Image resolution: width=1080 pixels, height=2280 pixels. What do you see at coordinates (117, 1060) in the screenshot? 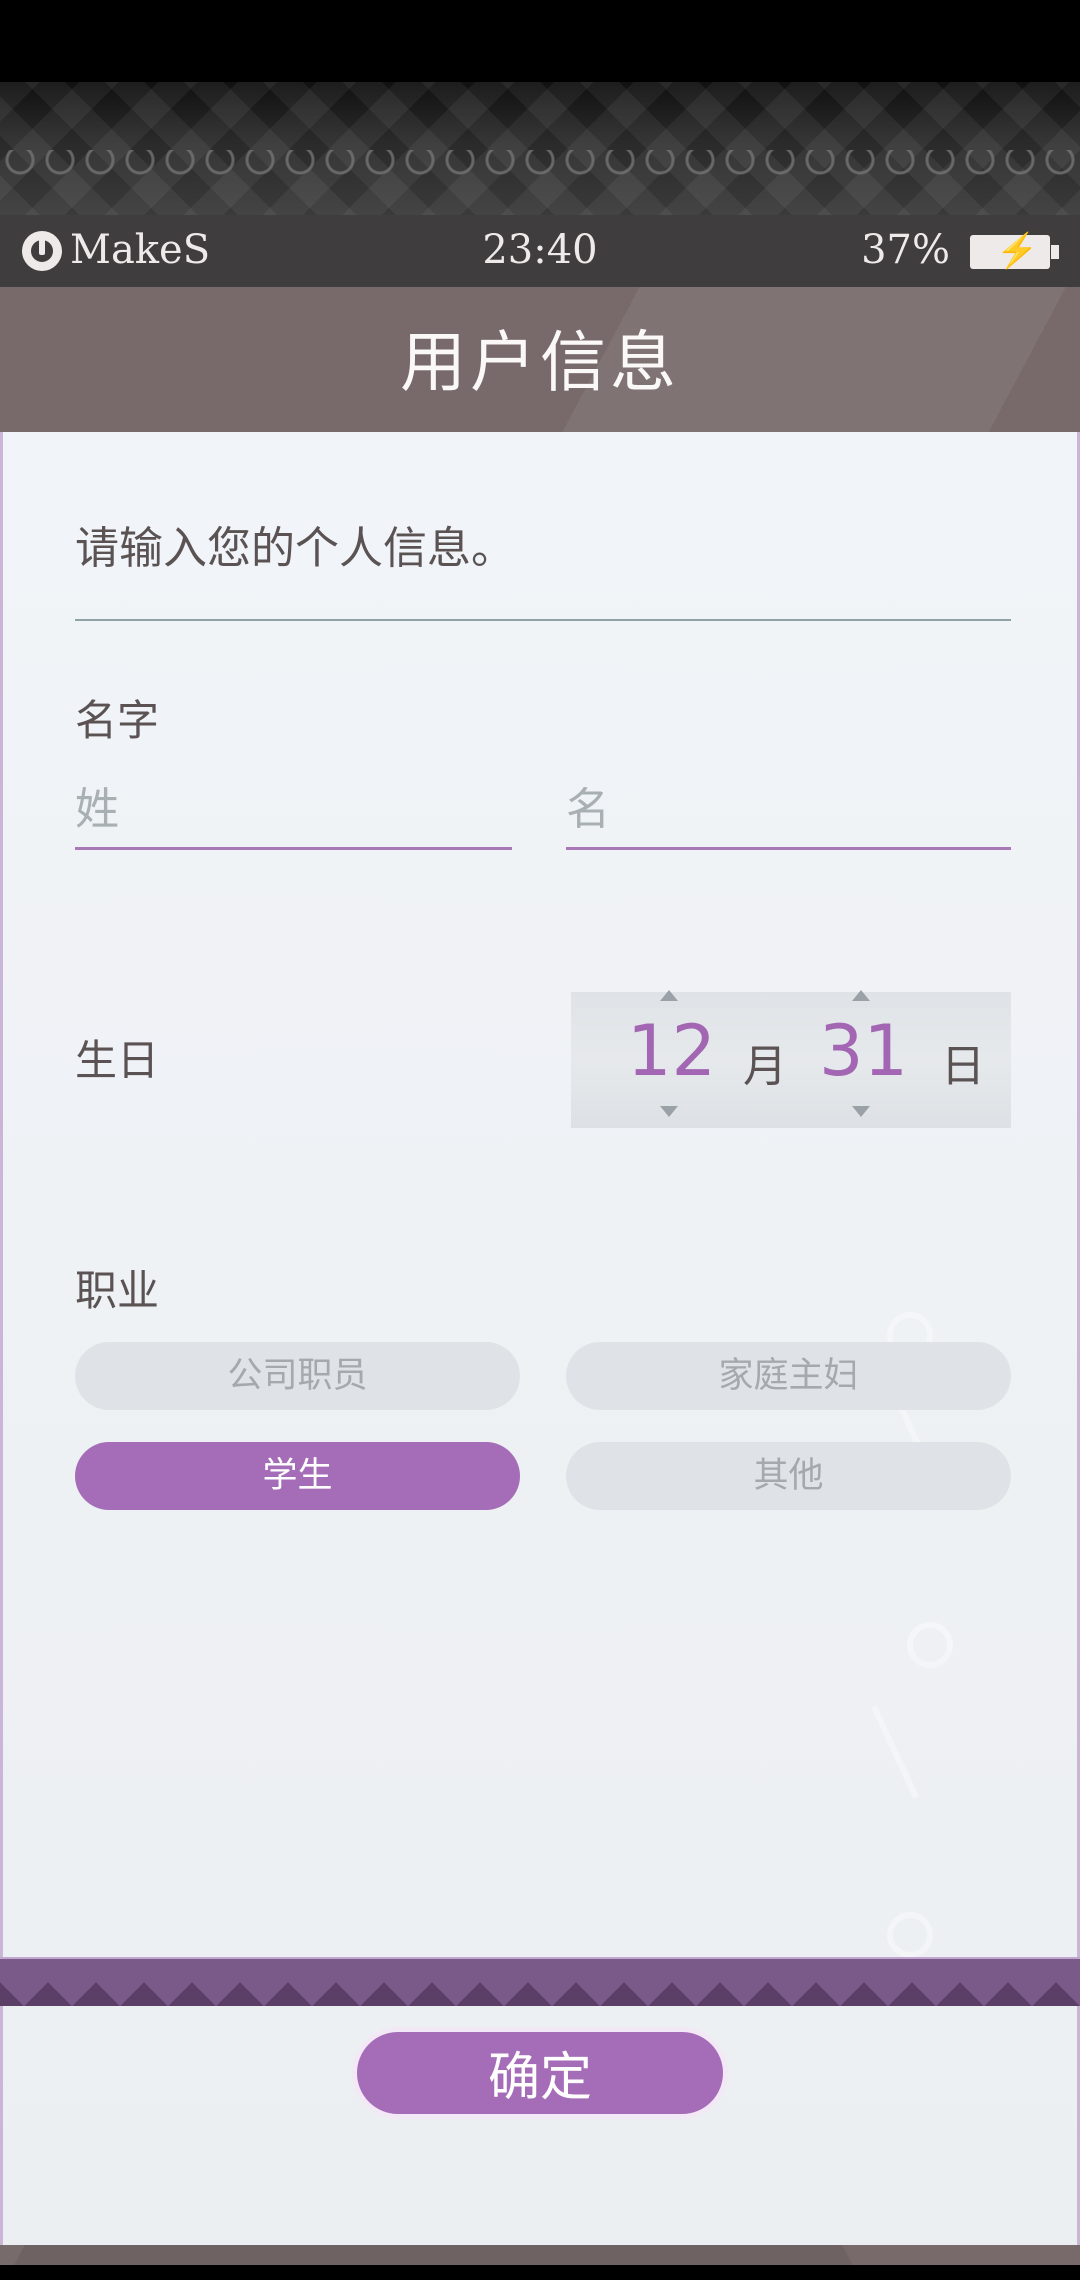
I see `birthday-label: 生日` at bounding box center [117, 1060].